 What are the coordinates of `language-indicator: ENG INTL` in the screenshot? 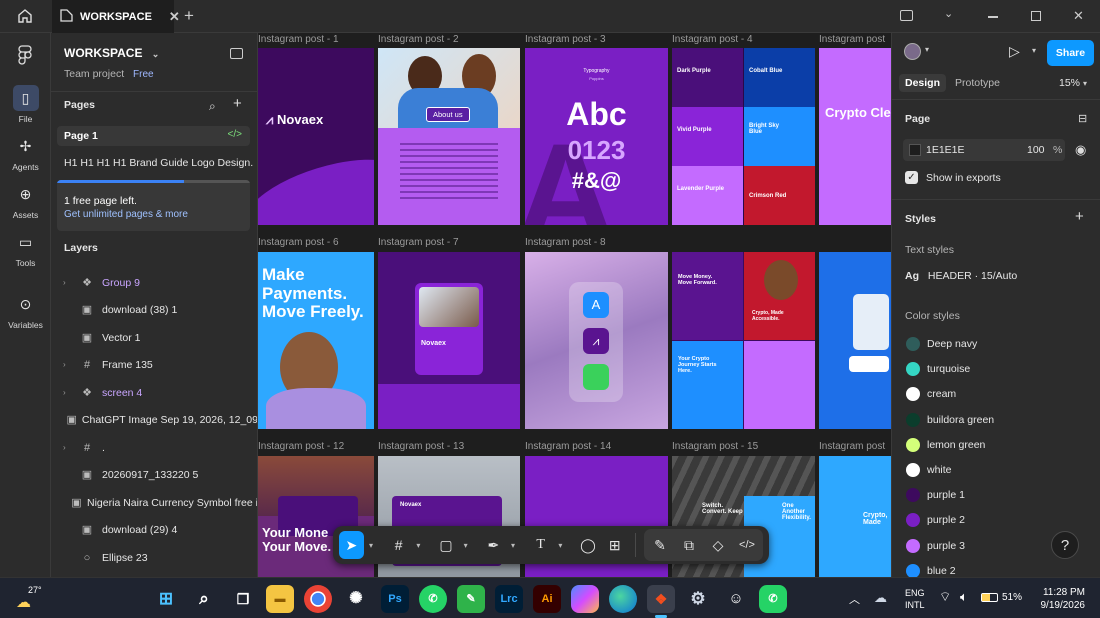 It's located at (915, 599).